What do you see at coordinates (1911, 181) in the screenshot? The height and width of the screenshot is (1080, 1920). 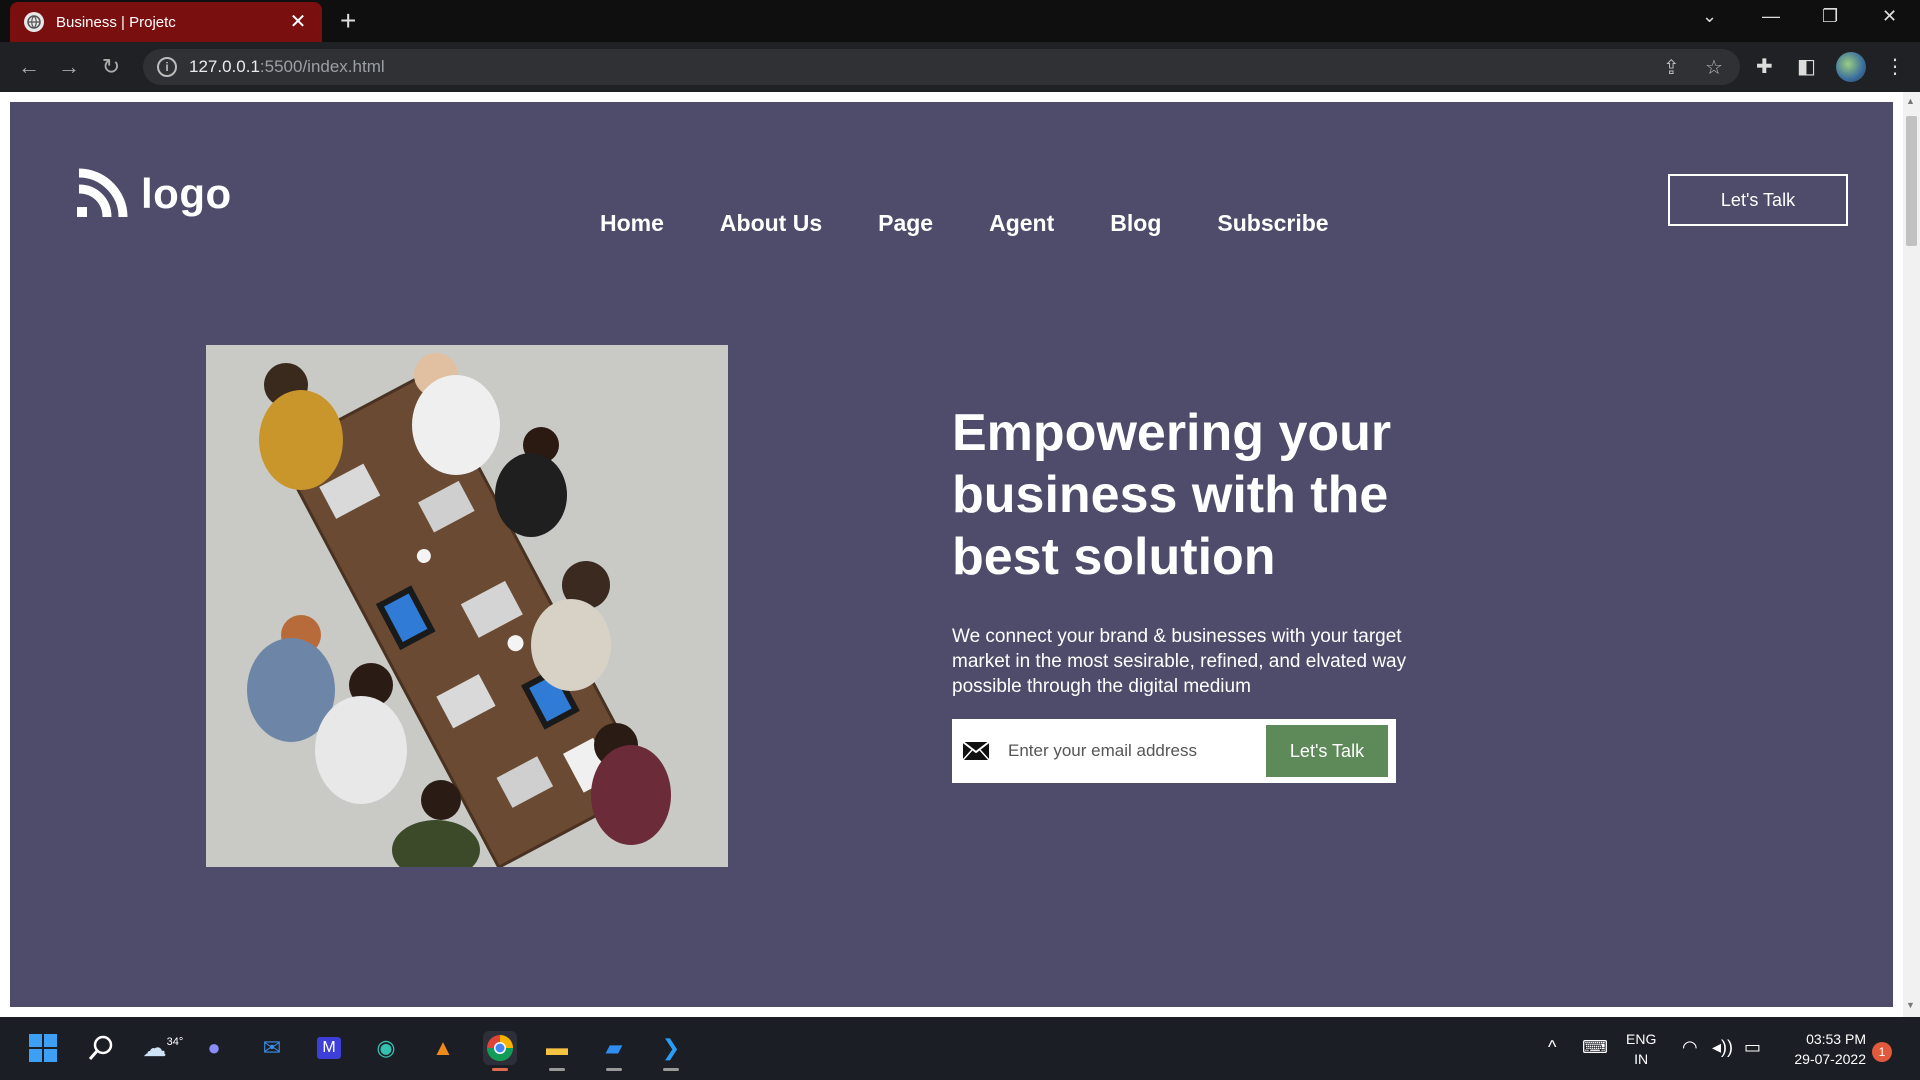 I see `scroll-thumb` at bounding box center [1911, 181].